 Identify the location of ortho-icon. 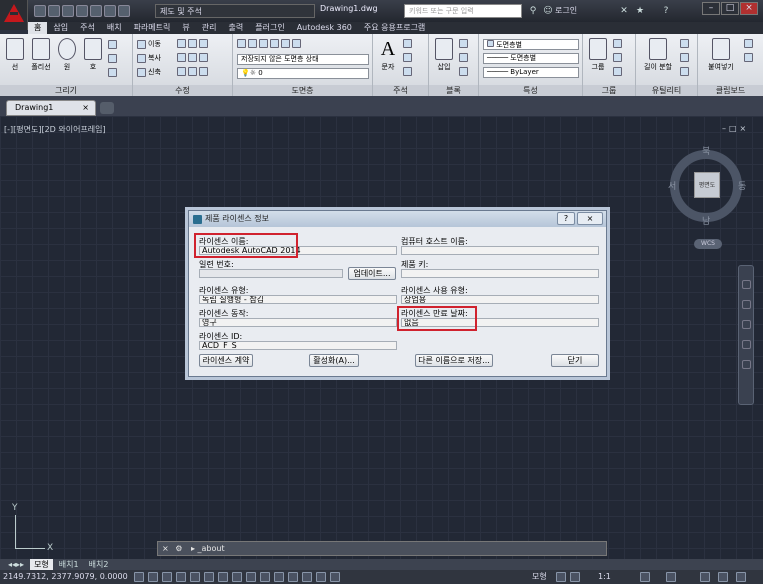
(181, 577).